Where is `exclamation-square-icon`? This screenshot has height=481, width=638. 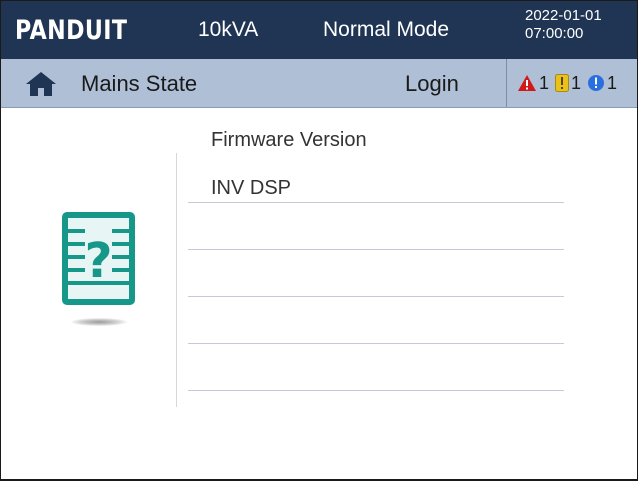
exclamation-square-icon is located at coordinates (562, 83).